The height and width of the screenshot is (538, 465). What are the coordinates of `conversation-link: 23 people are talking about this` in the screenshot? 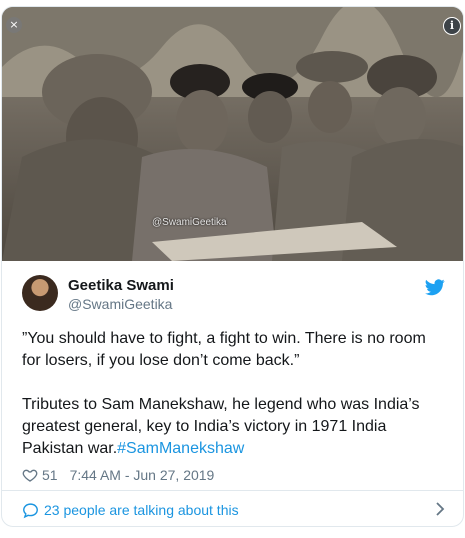 It's located at (234, 510).